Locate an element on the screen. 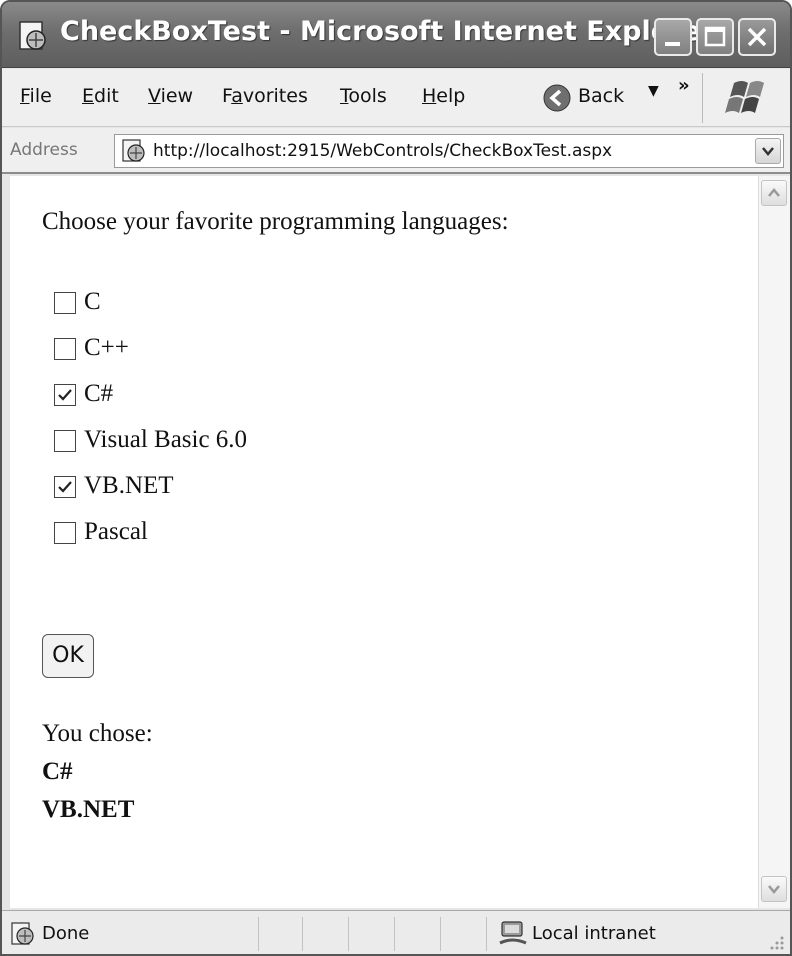 This screenshot has height=956, width=792. security-zone: Local intranet is located at coordinates (594, 933).